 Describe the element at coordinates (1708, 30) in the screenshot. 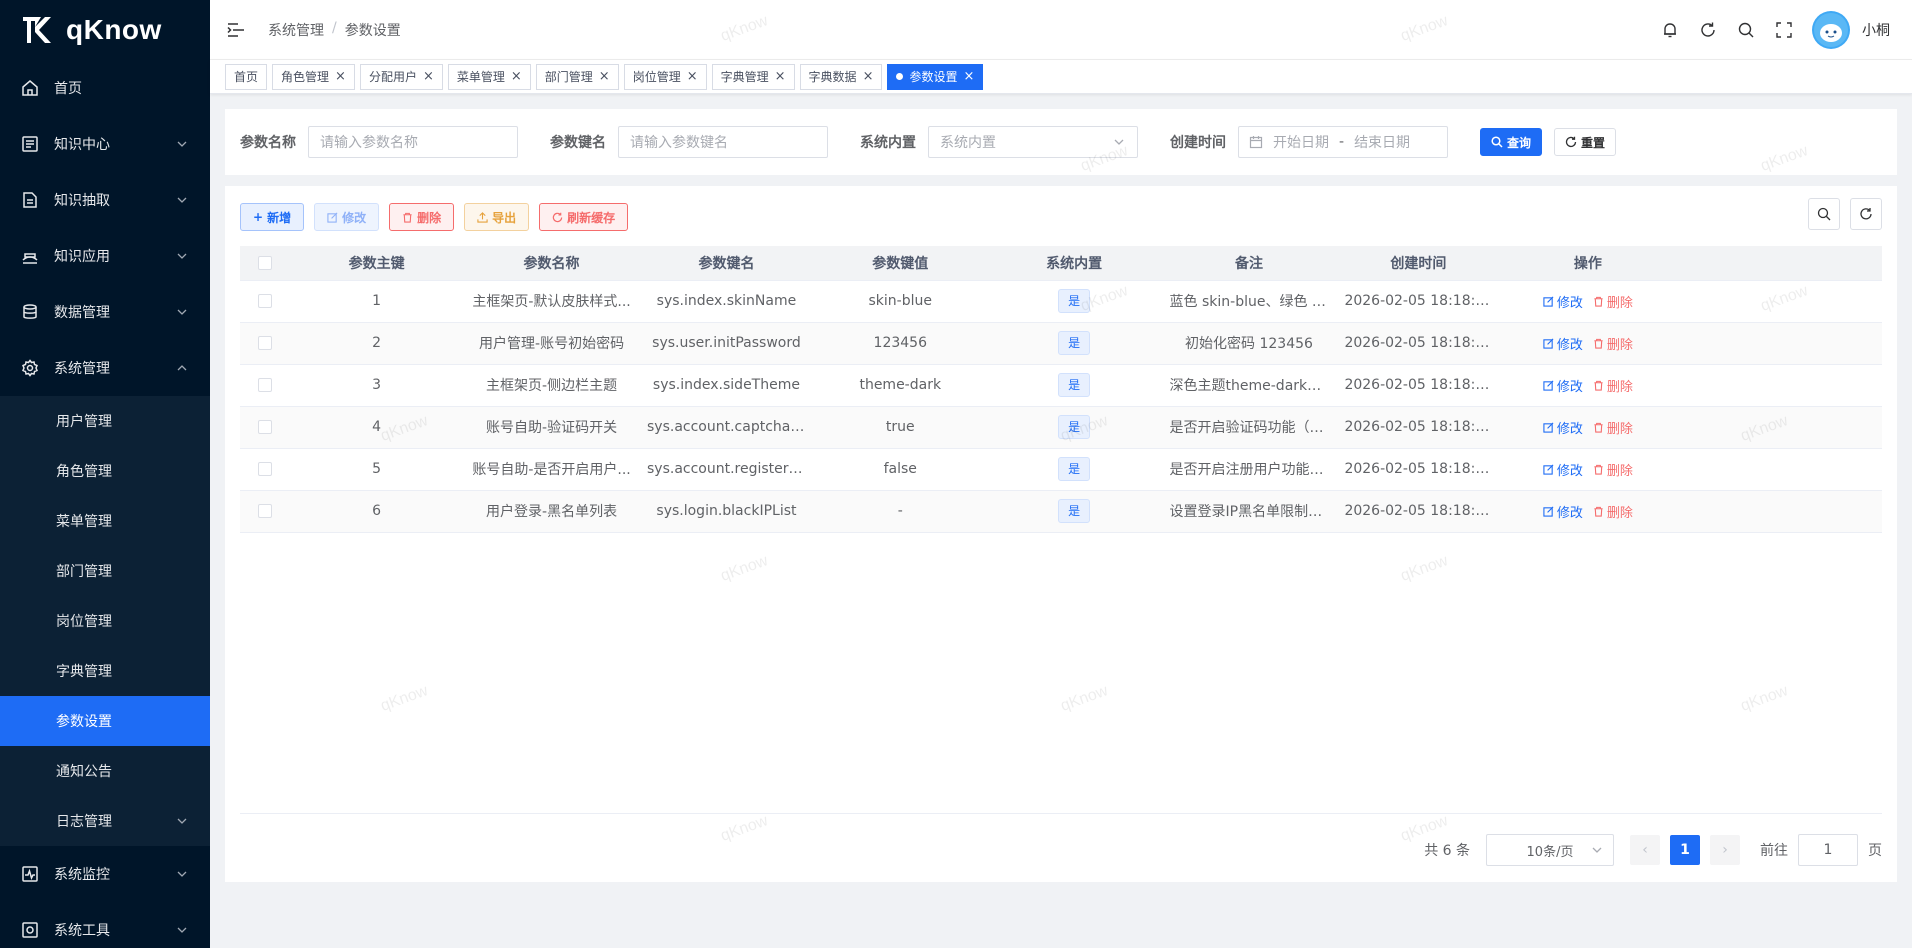

I see `refresh-icon` at that location.